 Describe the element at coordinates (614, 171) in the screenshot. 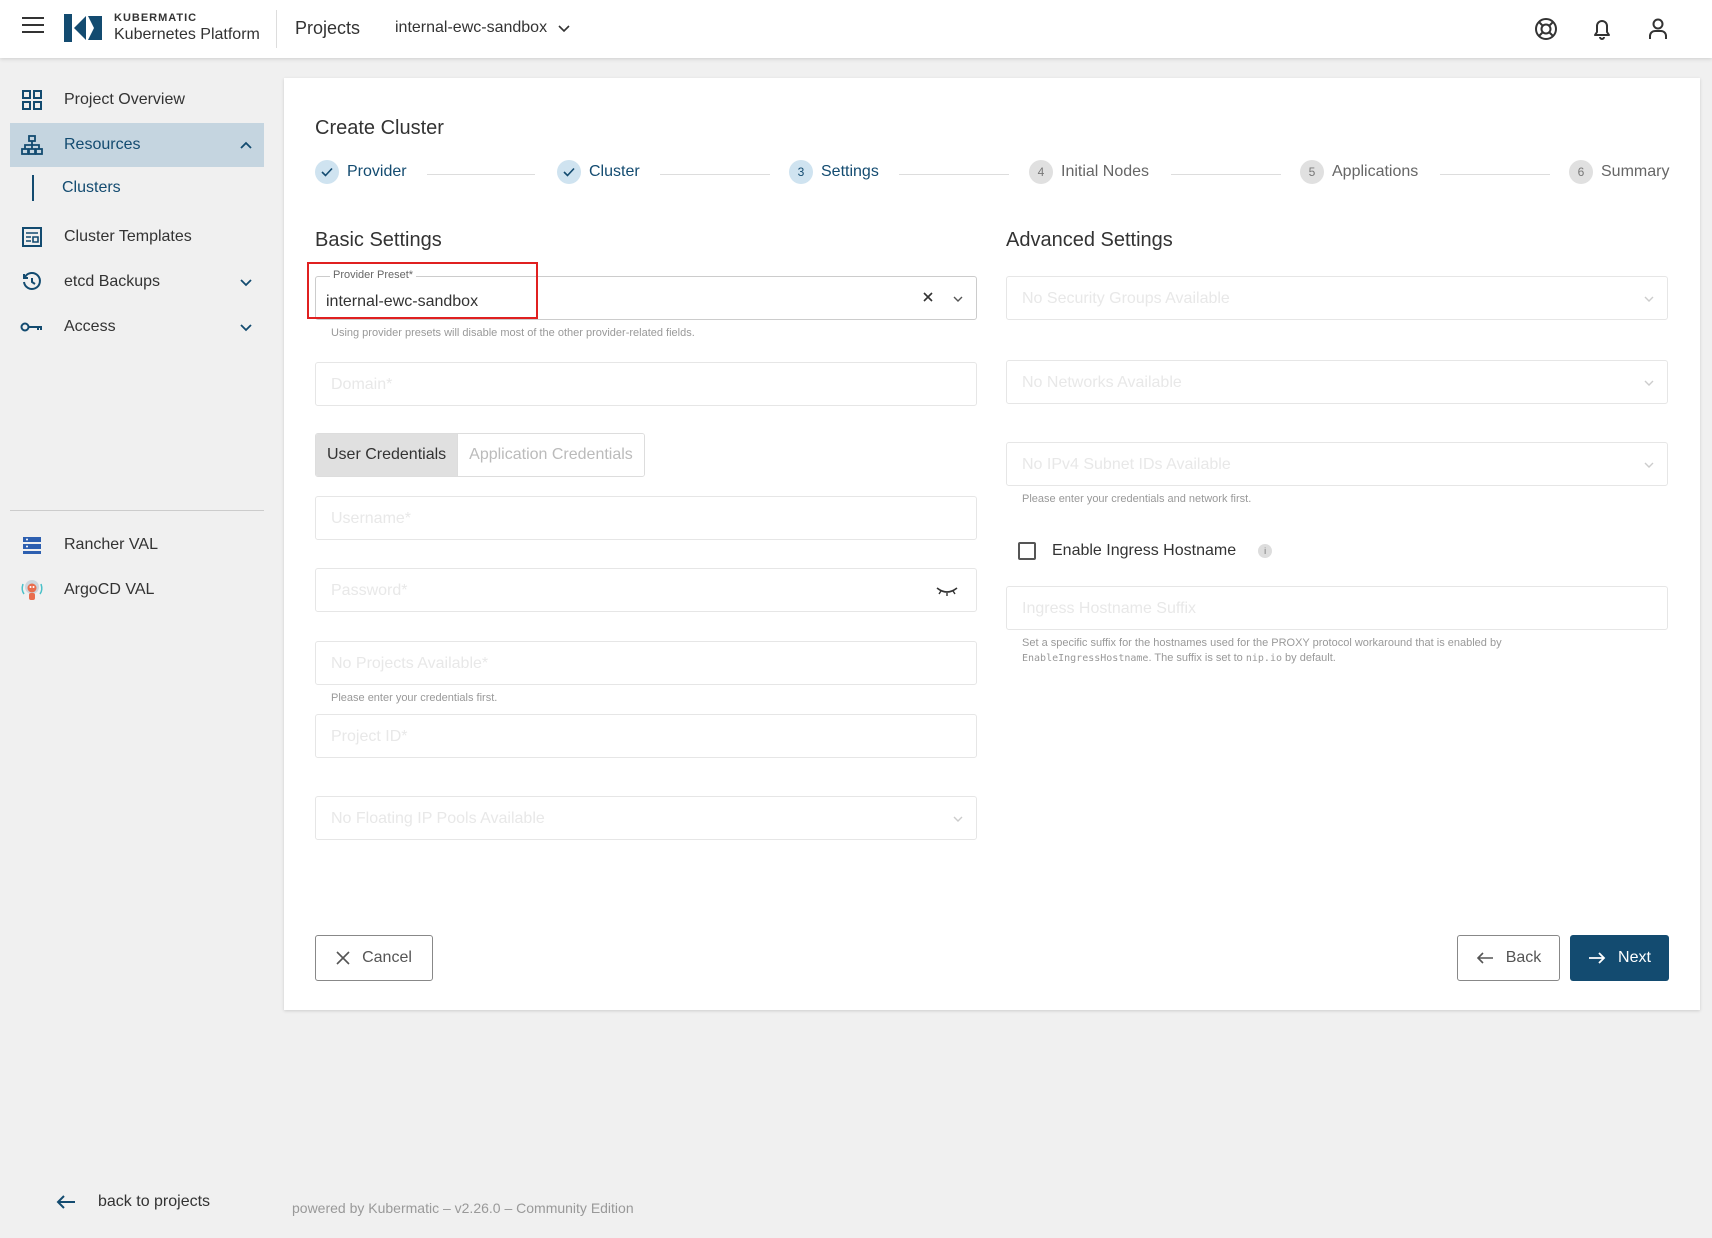

I see `step-label: Cluster` at that location.